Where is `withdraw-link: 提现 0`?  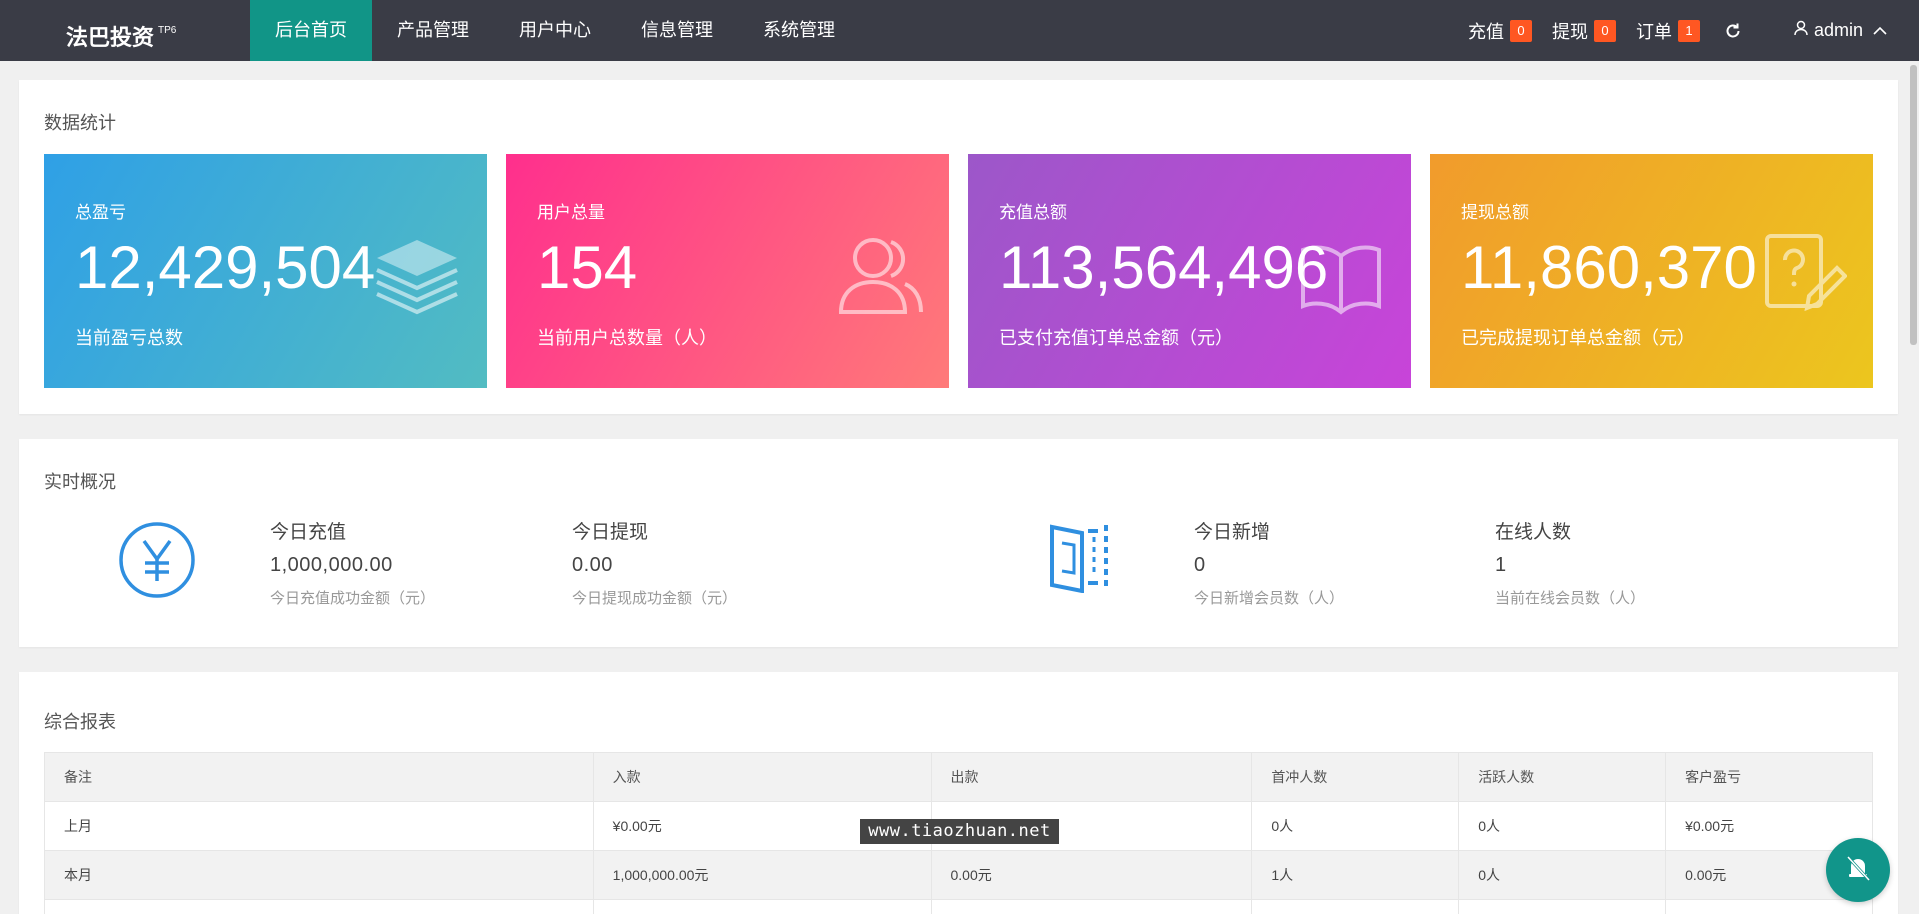
withdraw-link: 提现 0 is located at coordinates (1584, 31).